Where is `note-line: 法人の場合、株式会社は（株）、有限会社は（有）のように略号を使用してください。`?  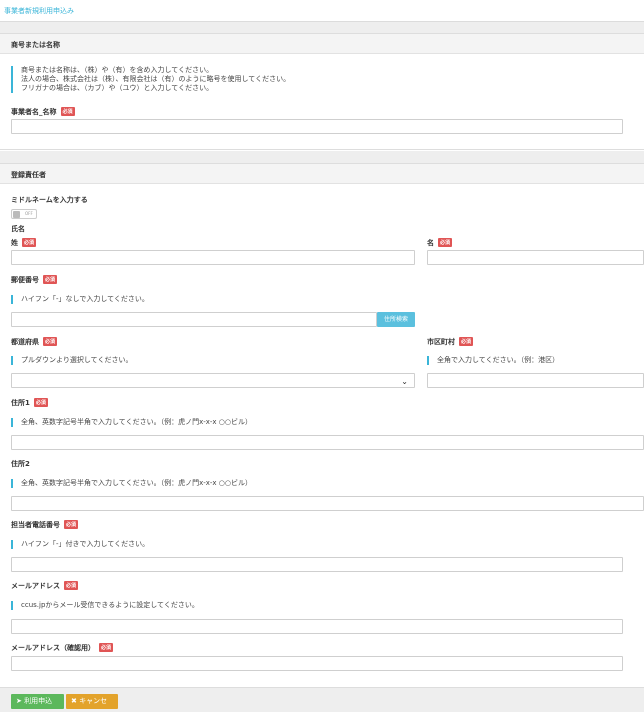
note-line: 法人の場合、株式会社は（株）、有限会社は（有）のように略号を使用してください。 is located at coordinates (156, 79).